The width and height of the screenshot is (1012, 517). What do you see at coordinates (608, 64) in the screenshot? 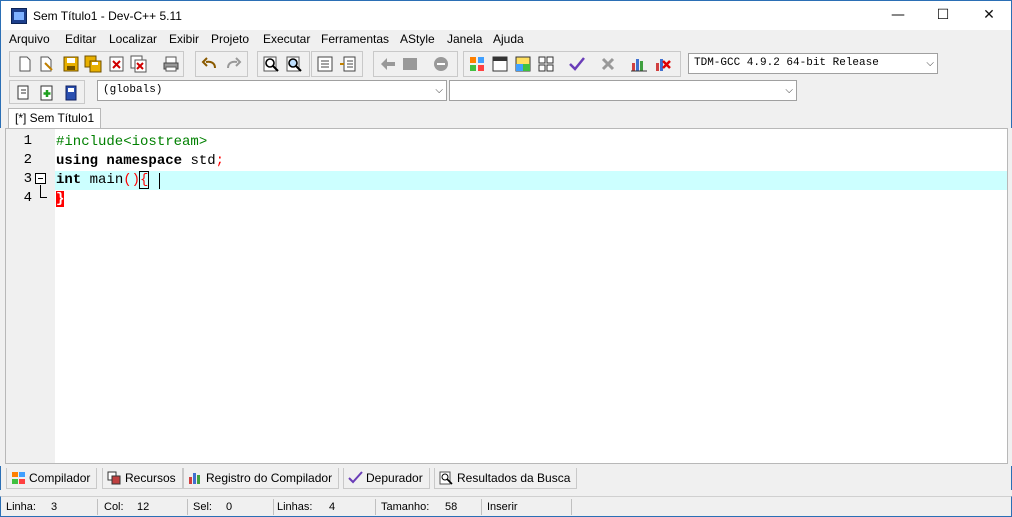
I see `stop-icon` at bounding box center [608, 64].